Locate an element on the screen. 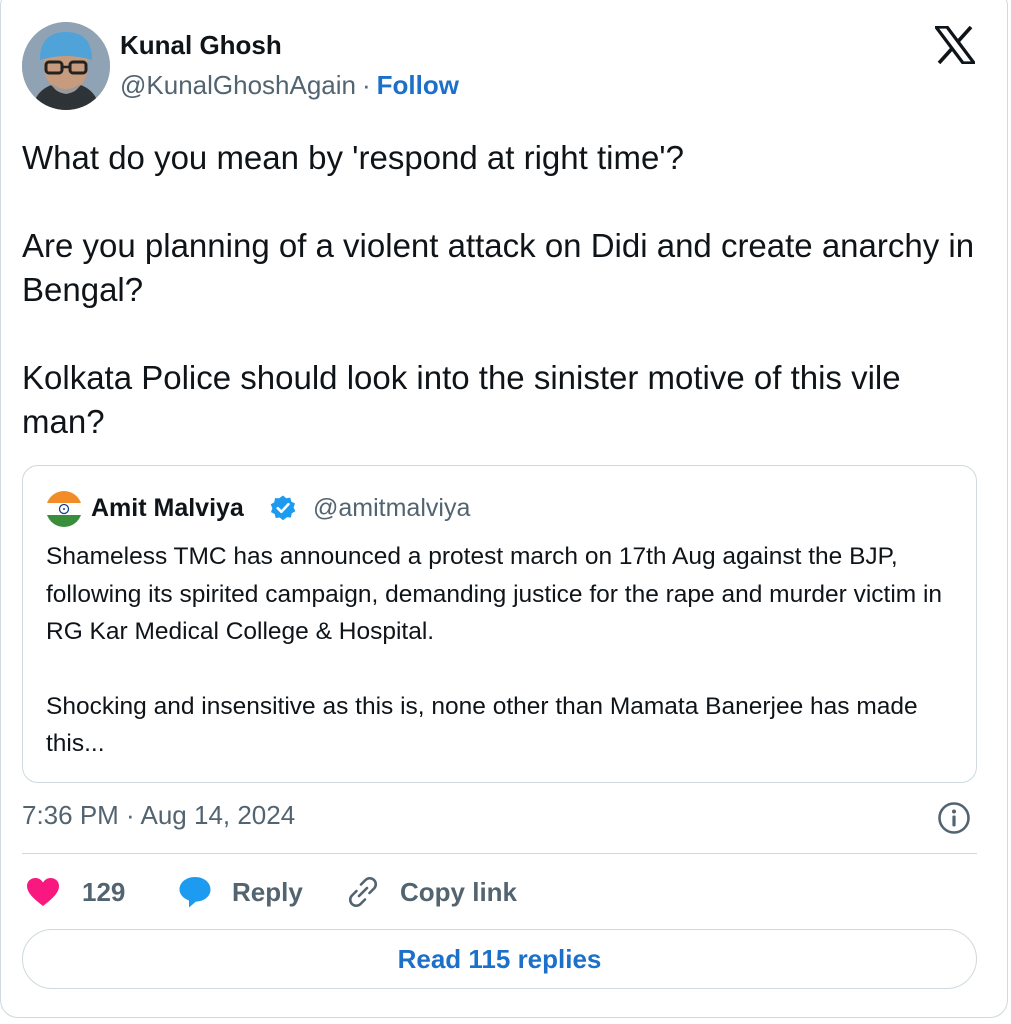 The width and height of the screenshot is (1011, 1024). author-avatar is located at coordinates (66, 66).